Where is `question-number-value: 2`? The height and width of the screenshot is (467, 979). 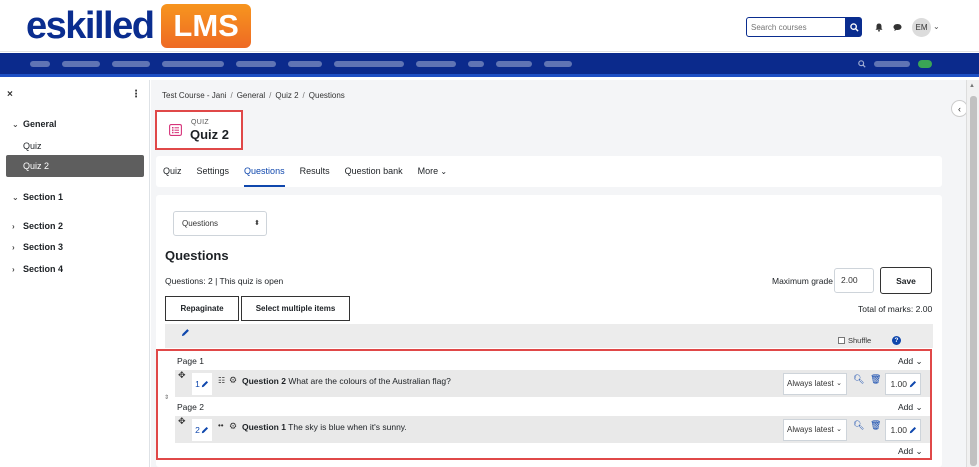
question-number-value: 2 is located at coordinates (197, 430).